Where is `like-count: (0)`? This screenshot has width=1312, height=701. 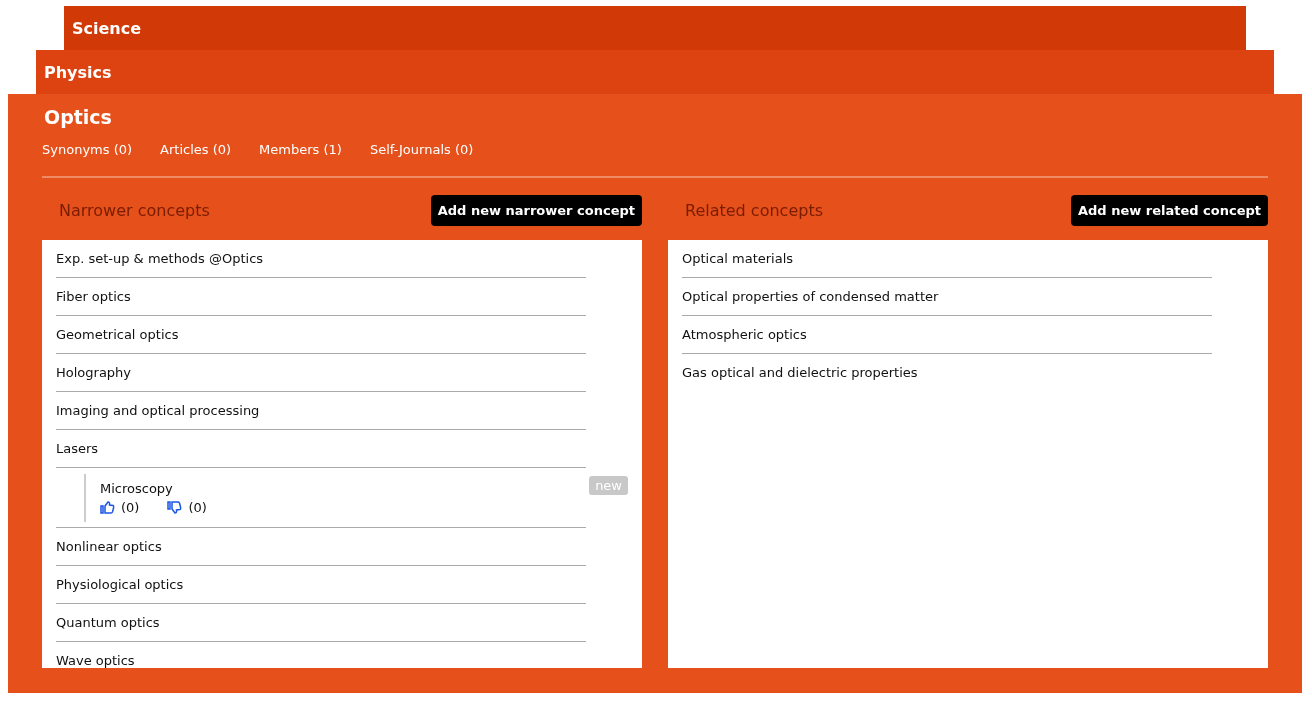 like-count: (0) is located at coordinates (130, 507).